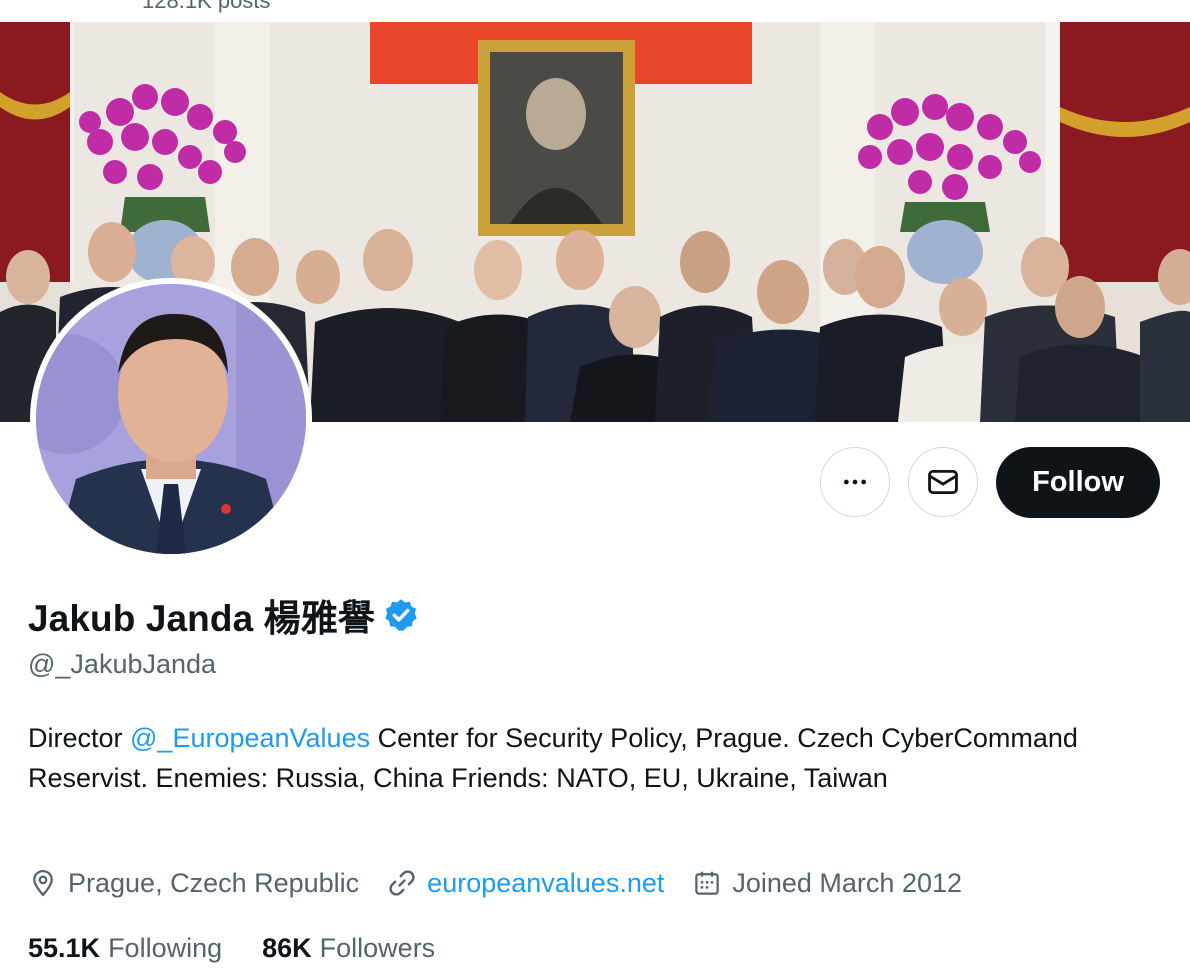  Describe the element at coordinates (707, 883) in the screenshot. I see `calendar-icon` at that location.